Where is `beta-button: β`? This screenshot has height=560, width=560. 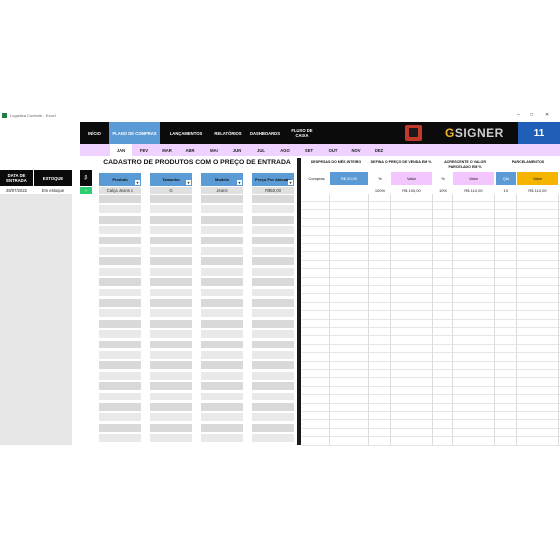 beta-button: β is located at coordinates (86, 178).